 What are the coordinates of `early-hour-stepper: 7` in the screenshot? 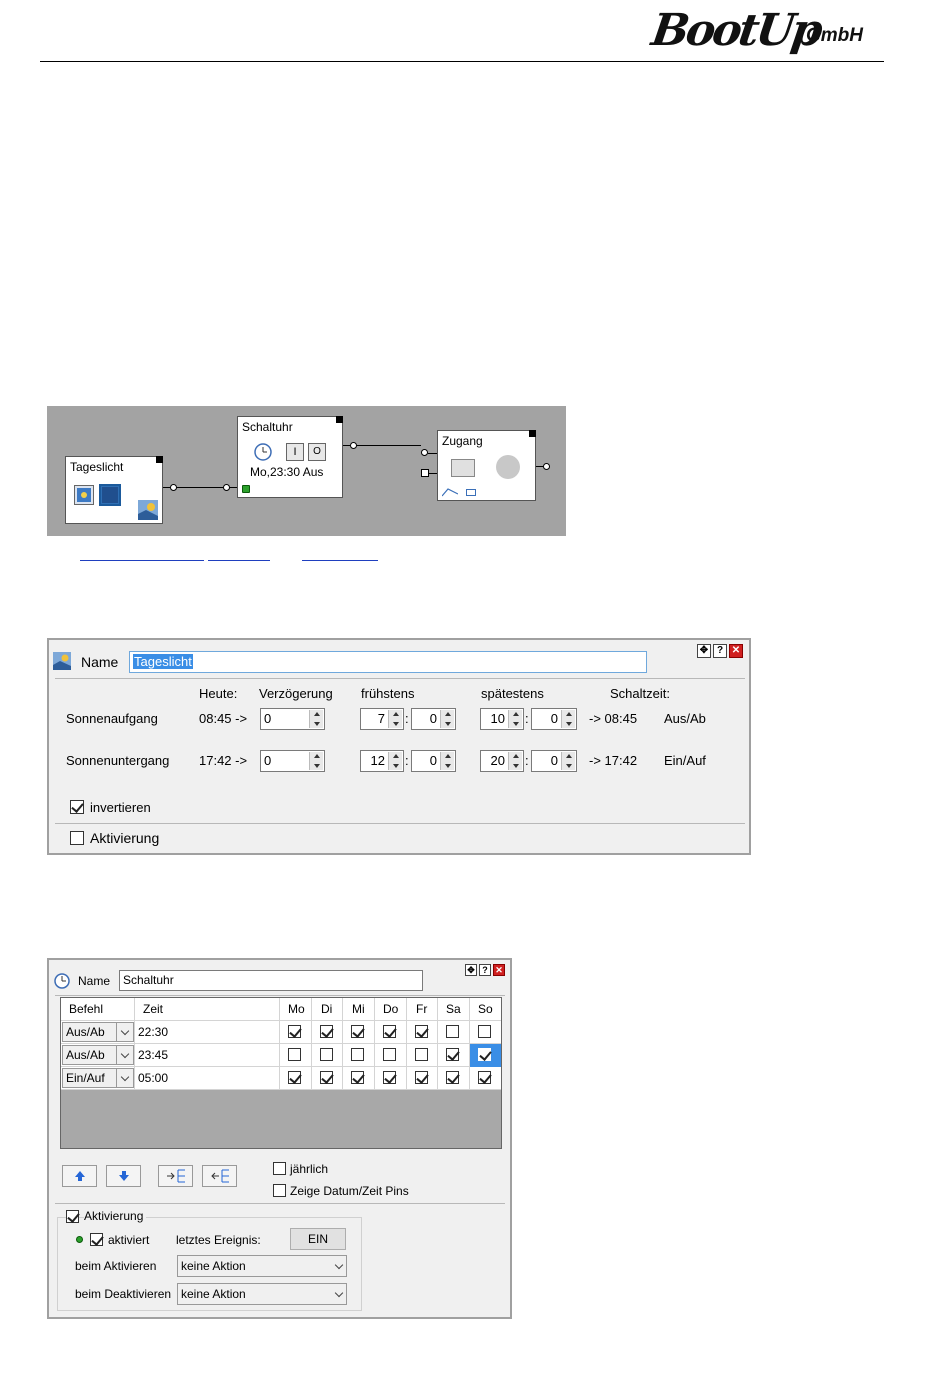 It's located at (382, 719).